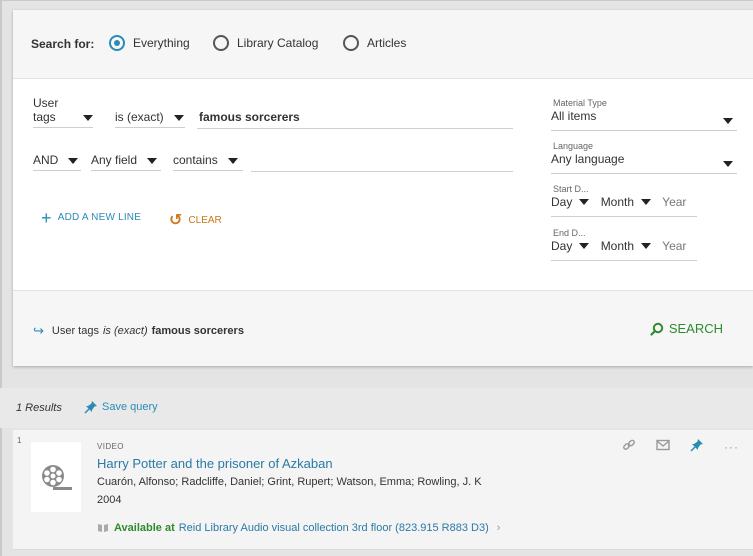 The height and width of the screenshot is (556, 753). I want to click on start-year-input: Year, so click(674, 202).